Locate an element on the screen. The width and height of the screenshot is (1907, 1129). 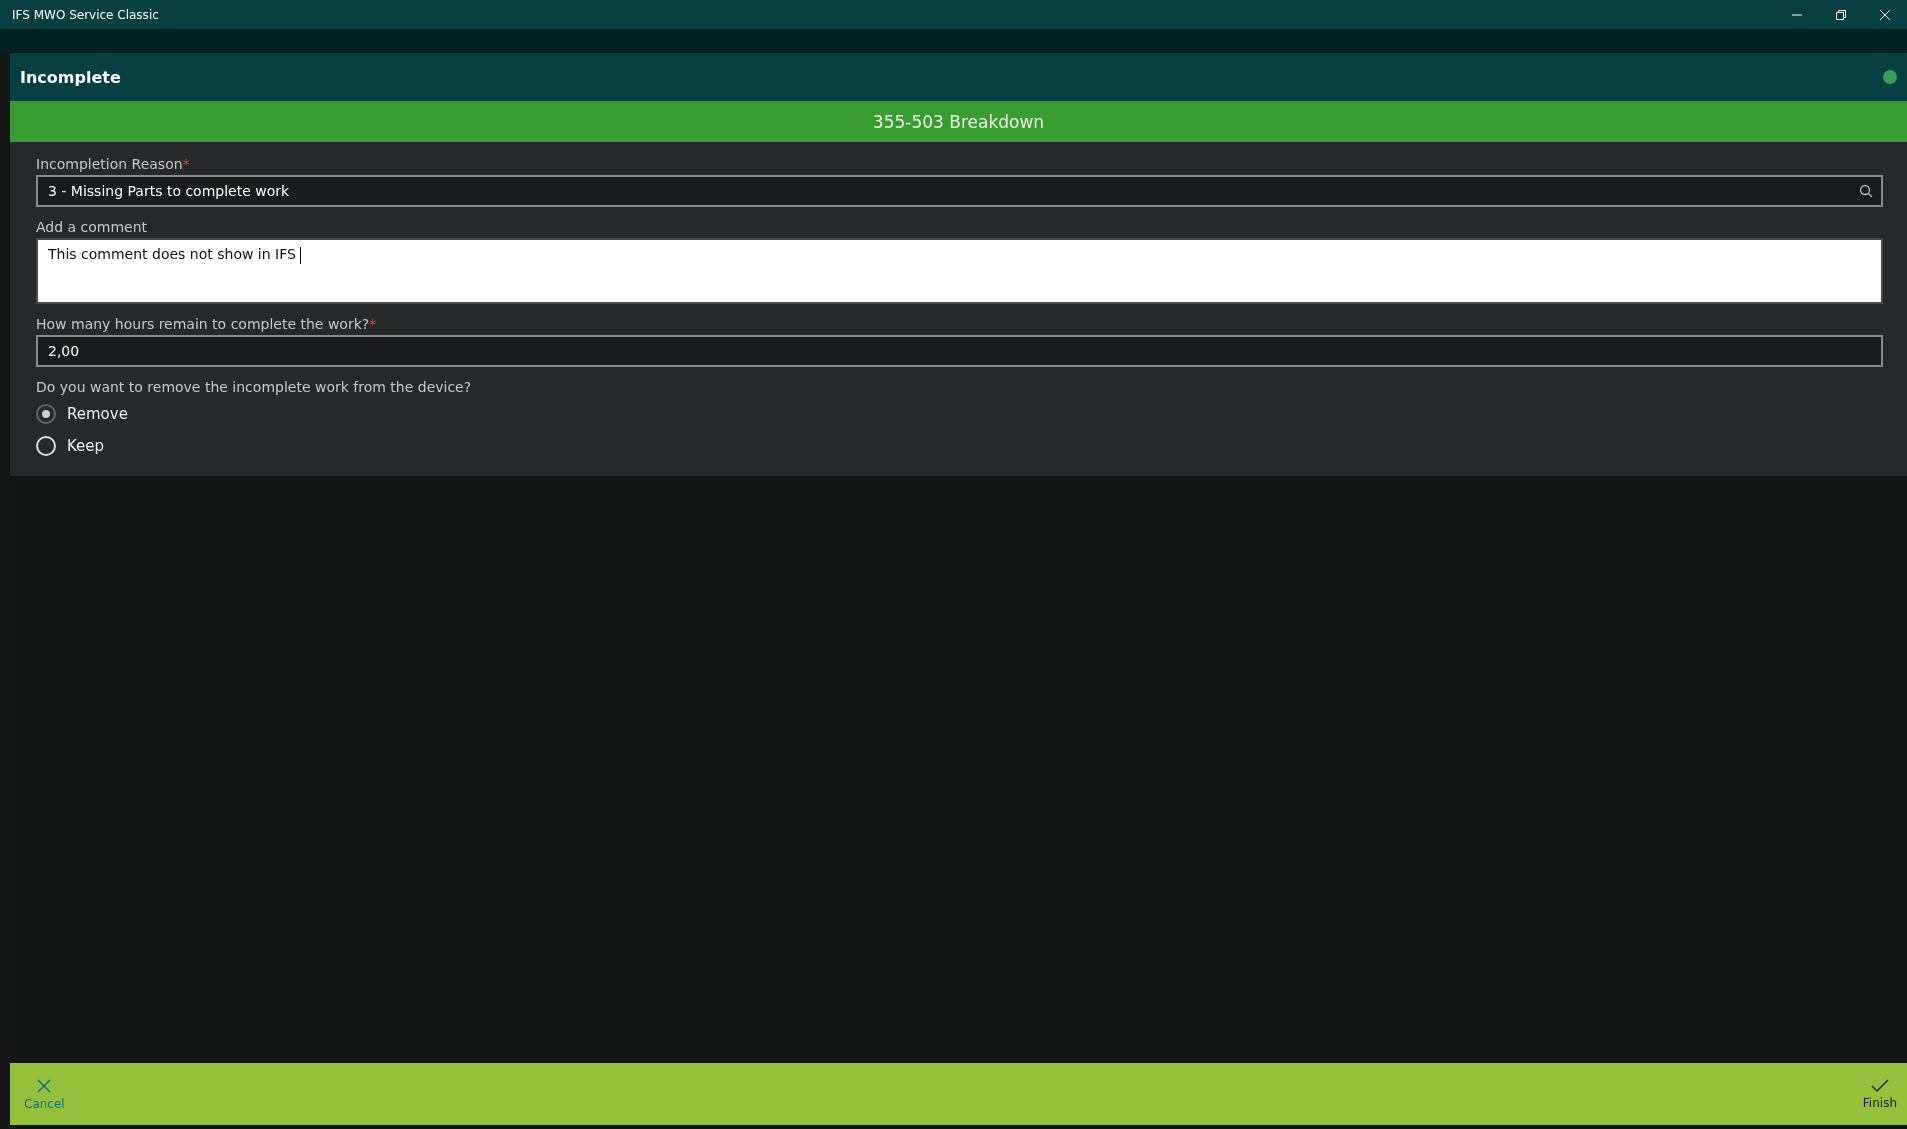
field-label: Add a comment is located at coordinates (92, 227).